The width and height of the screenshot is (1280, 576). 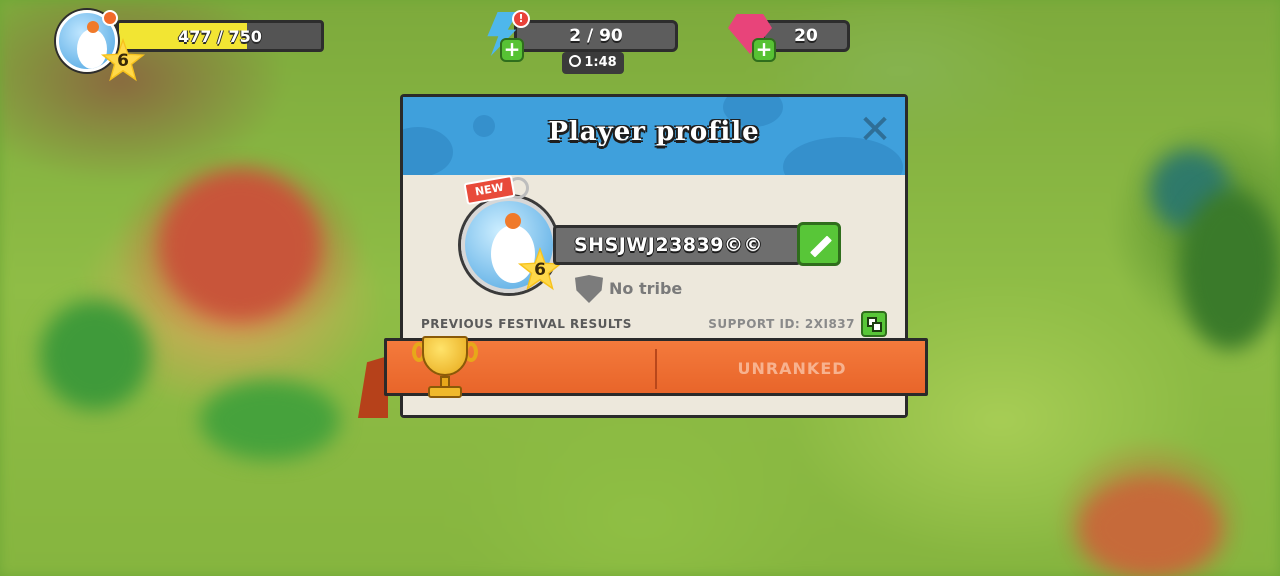 I want to click on pencil-icon, so click(x=821, y=246).